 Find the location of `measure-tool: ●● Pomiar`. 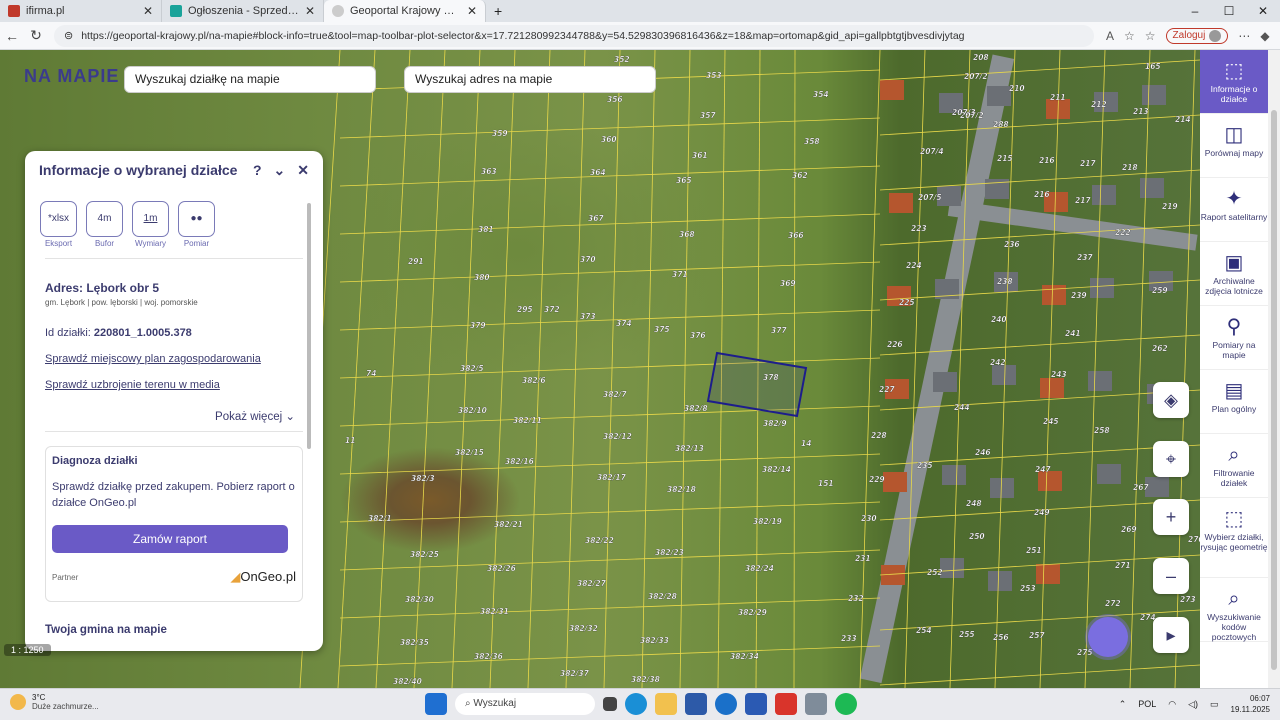

measure-tool: ●● Pomiar is located at coordinates (196, 224).